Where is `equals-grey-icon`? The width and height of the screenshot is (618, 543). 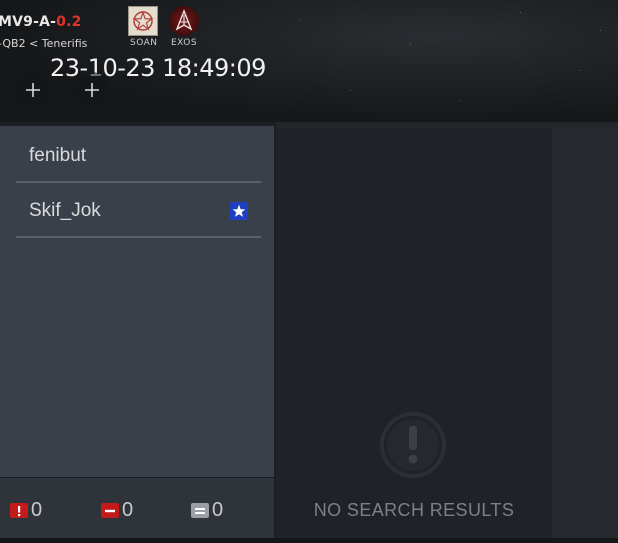
equals-grey-icon is located at coordinates (200, 510).